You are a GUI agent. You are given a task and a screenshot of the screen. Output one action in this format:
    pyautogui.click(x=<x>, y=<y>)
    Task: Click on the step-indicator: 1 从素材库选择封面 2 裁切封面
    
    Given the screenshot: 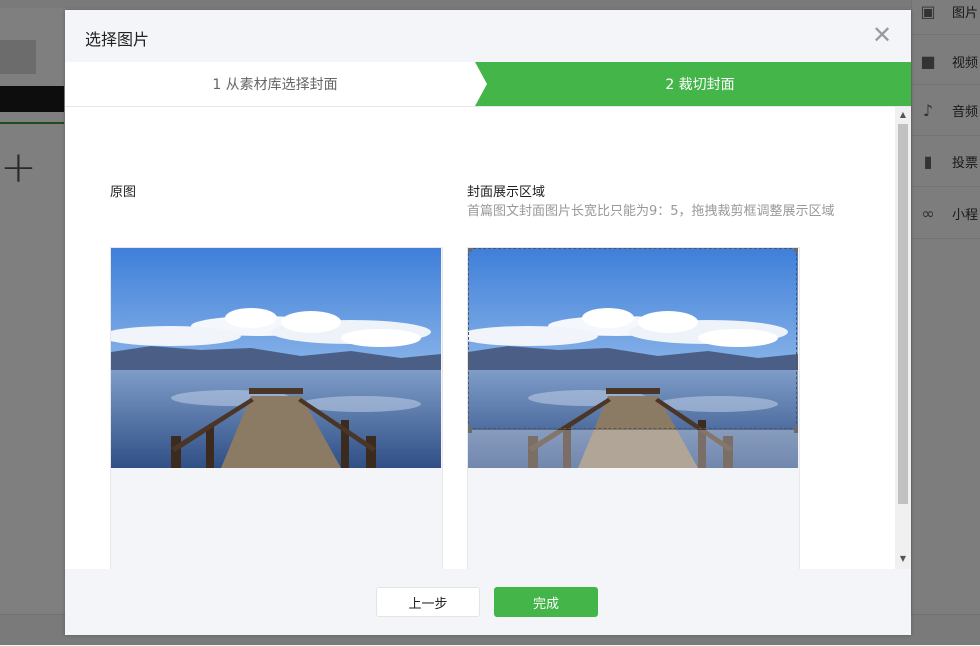 What is the action you would take?
    pyautogui.click(x=488, y=84)
    